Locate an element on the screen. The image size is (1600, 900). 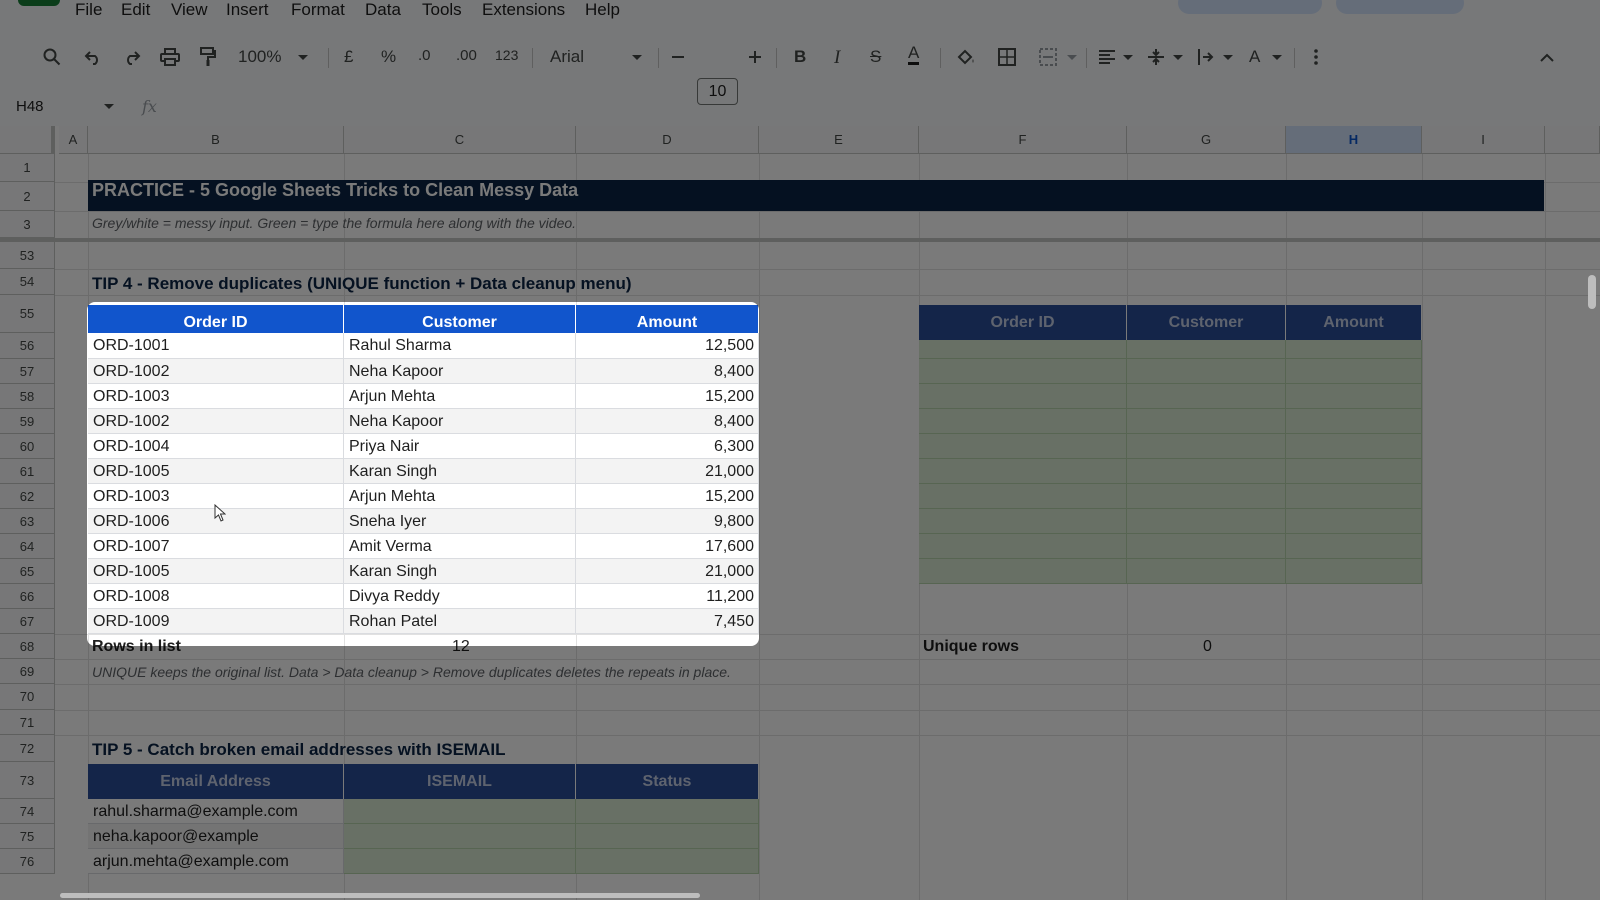
row-header-55: 55 is located at coordinates (27, 314).